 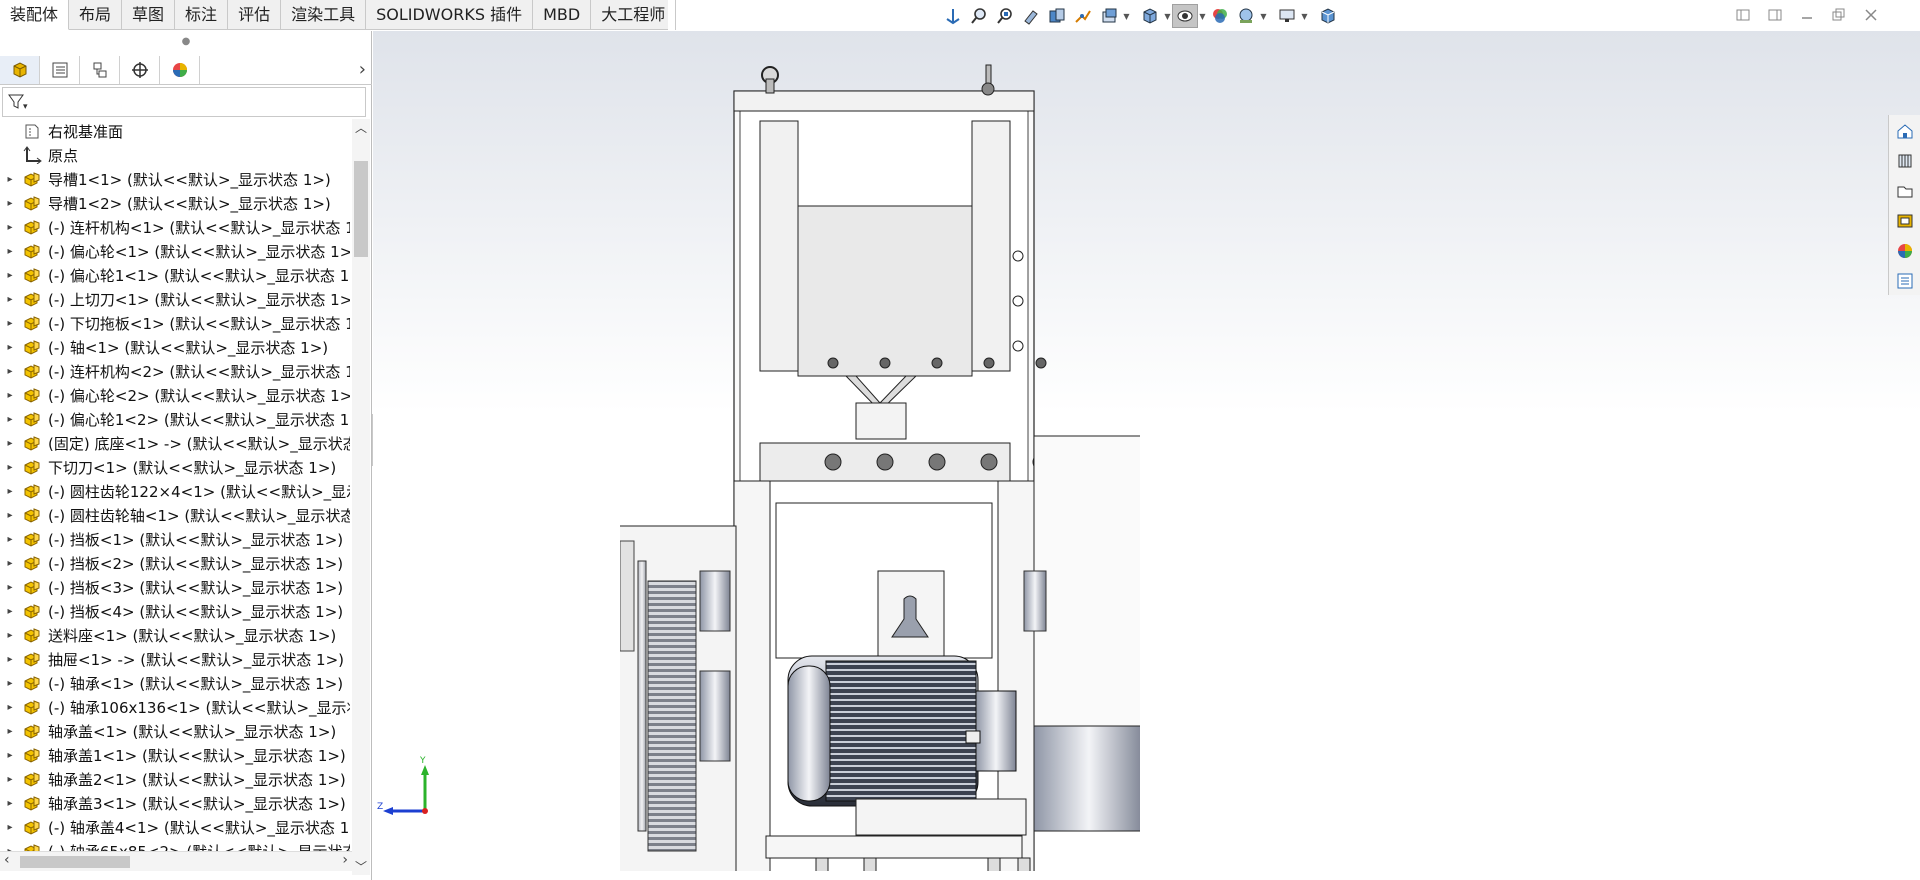 What do you see at coordinates (20, 69) in the screenshot?
I see `feature-manager-tab-icon` at bounding box center [20, 69].